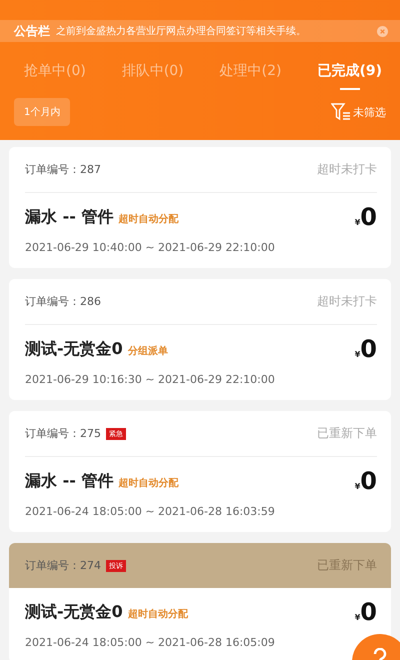 This screenshot has width=400, height=660. What do you see at coordinates (150, 247) in the screenshot?
I see `order-time: 2021-06-29 10:40:00 ~ 2021-06-29 22:10:00` at bounding box center [150, 247].